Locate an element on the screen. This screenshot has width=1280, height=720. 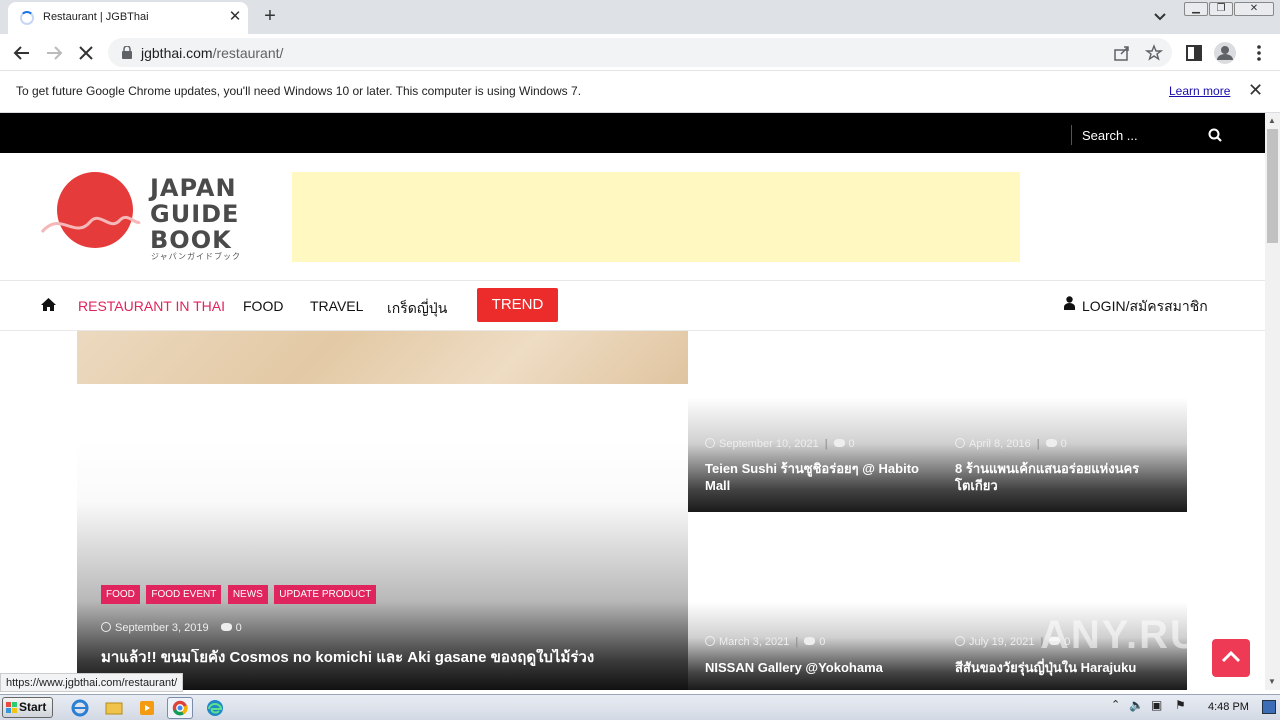
nav-trend-button: TREND is located at coordinates (517, 305).